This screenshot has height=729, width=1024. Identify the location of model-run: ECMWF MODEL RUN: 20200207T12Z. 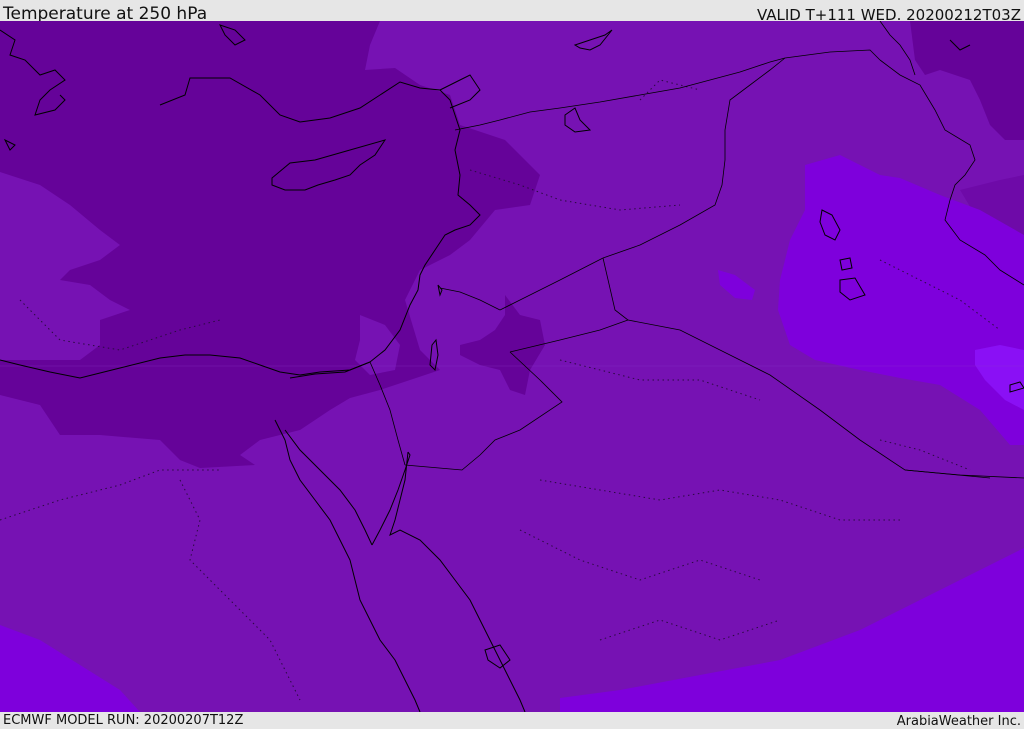
(123, 720).